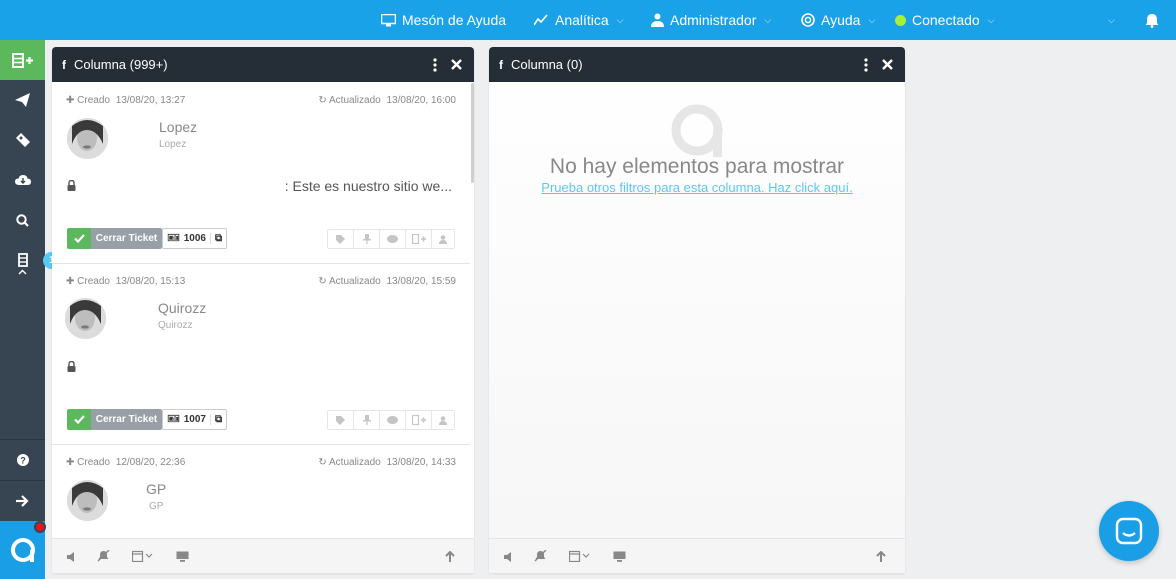 The image size is (1176, 579). I want to click on question-icon: ?, so click(22, 460).